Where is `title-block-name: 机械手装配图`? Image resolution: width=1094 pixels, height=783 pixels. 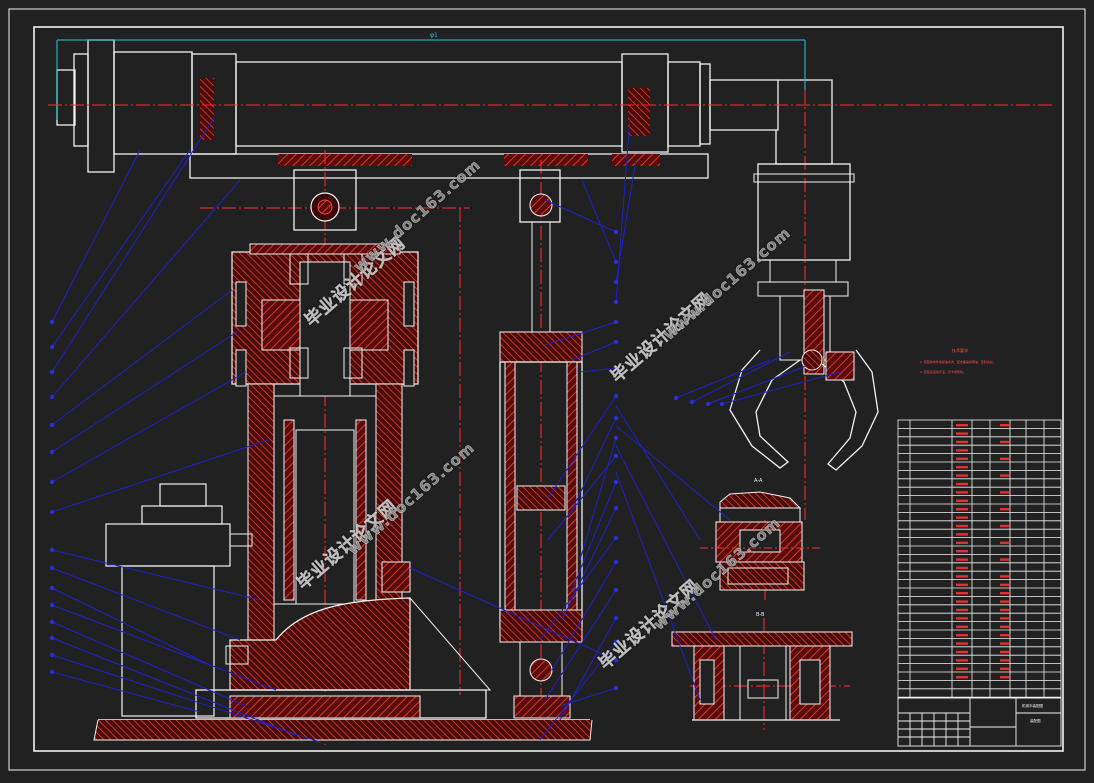
title-block-name: 机械手装配图 is located at coordinates (1032, 705).